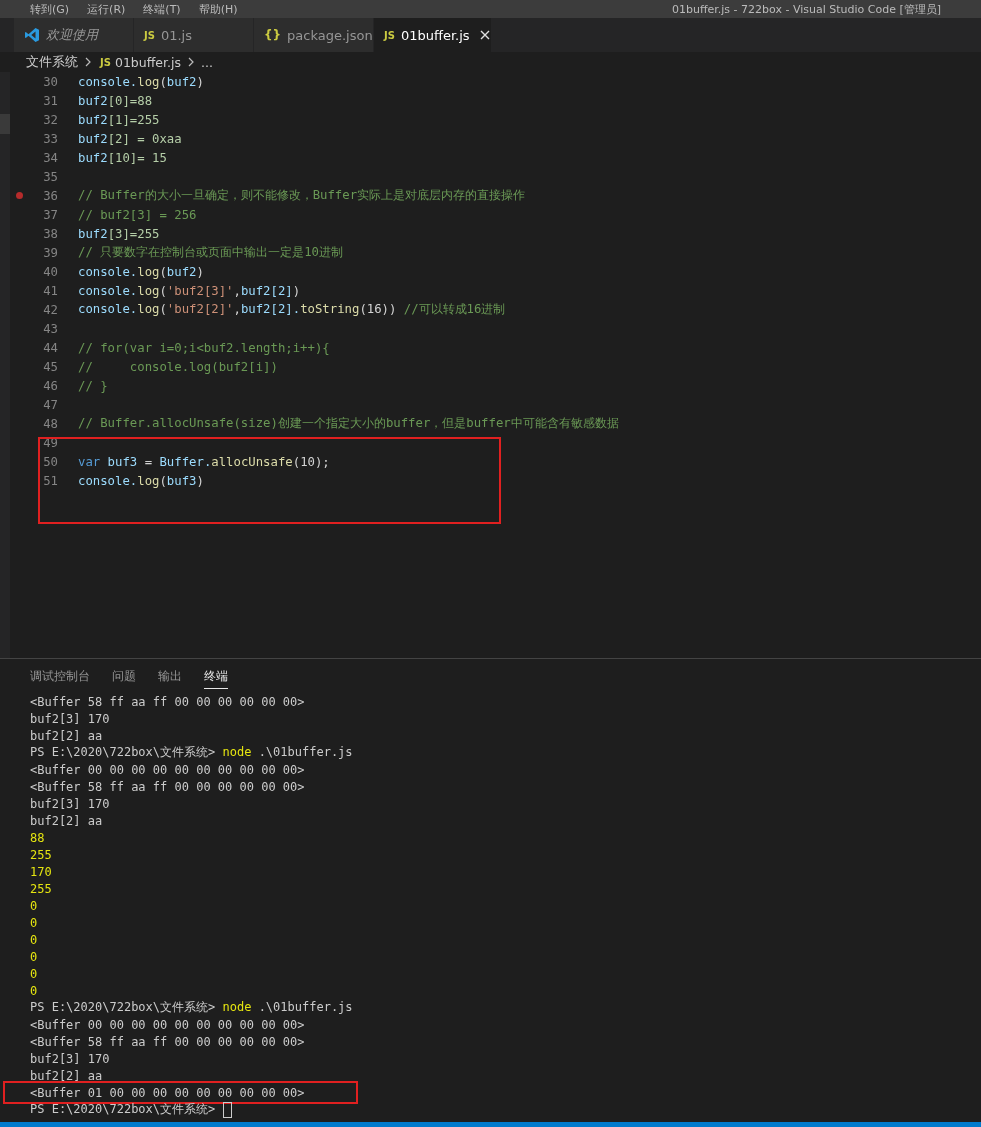 The image size is (981, 1127). I want to click on editor-tab: JS 01.js, so click(194, 35).